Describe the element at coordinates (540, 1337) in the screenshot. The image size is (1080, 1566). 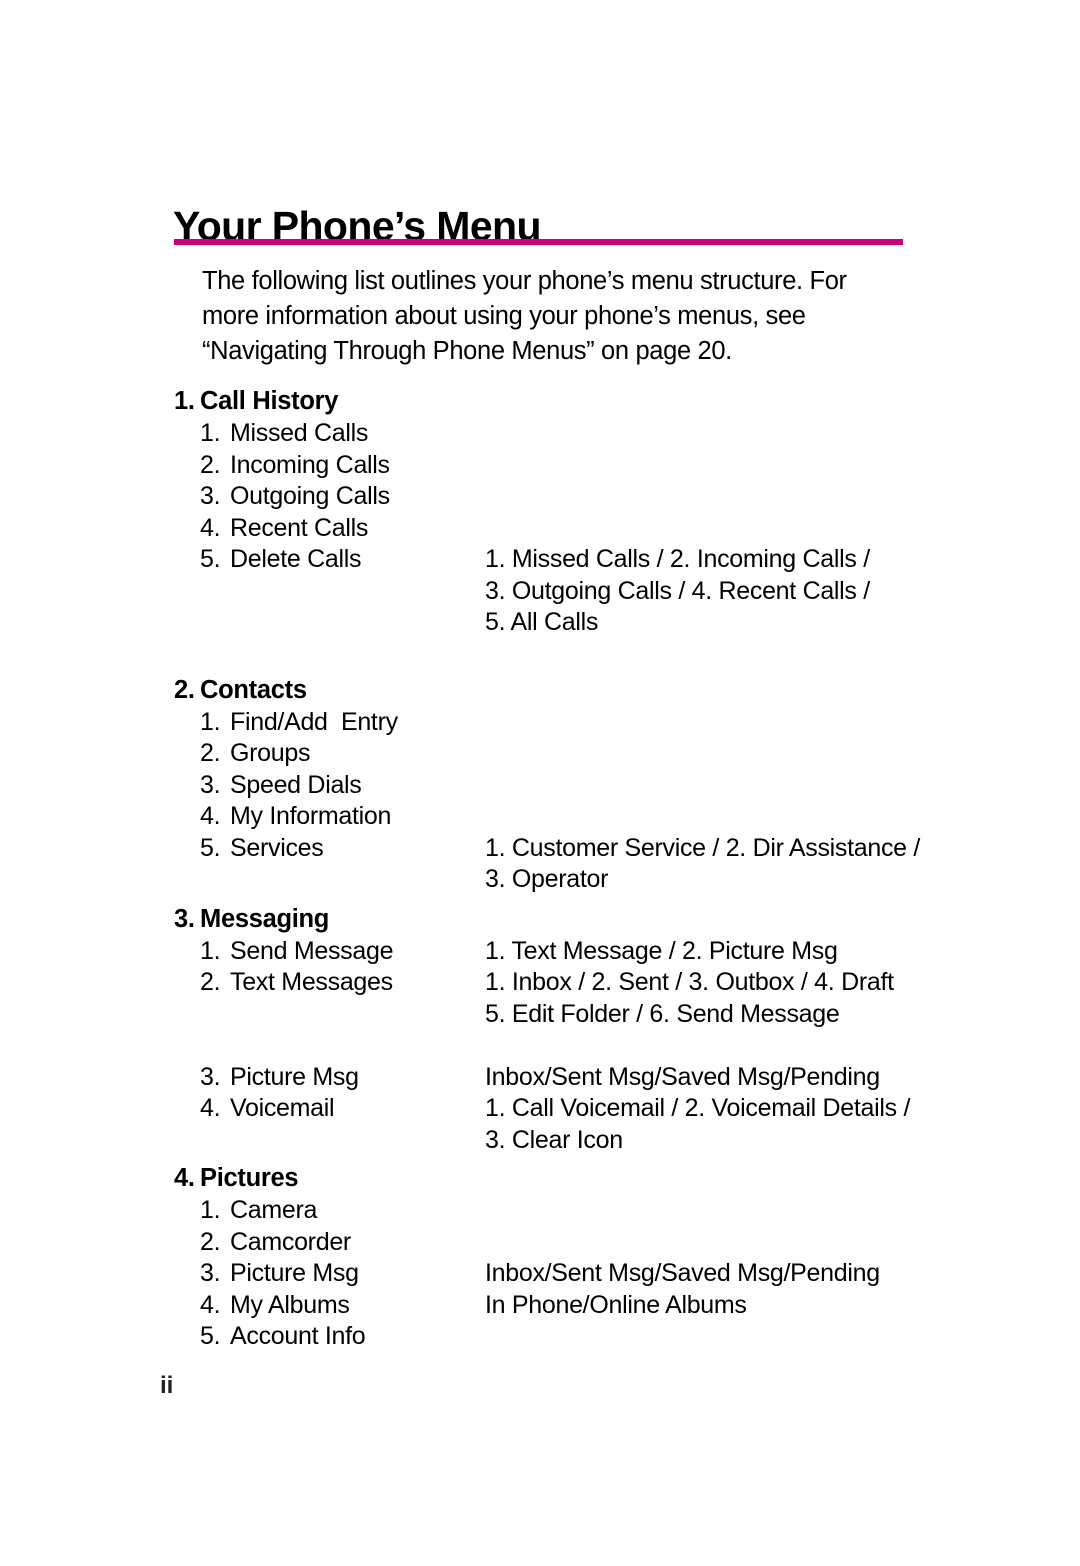
I see `menu-item-row: 5. Account Info` at that location.